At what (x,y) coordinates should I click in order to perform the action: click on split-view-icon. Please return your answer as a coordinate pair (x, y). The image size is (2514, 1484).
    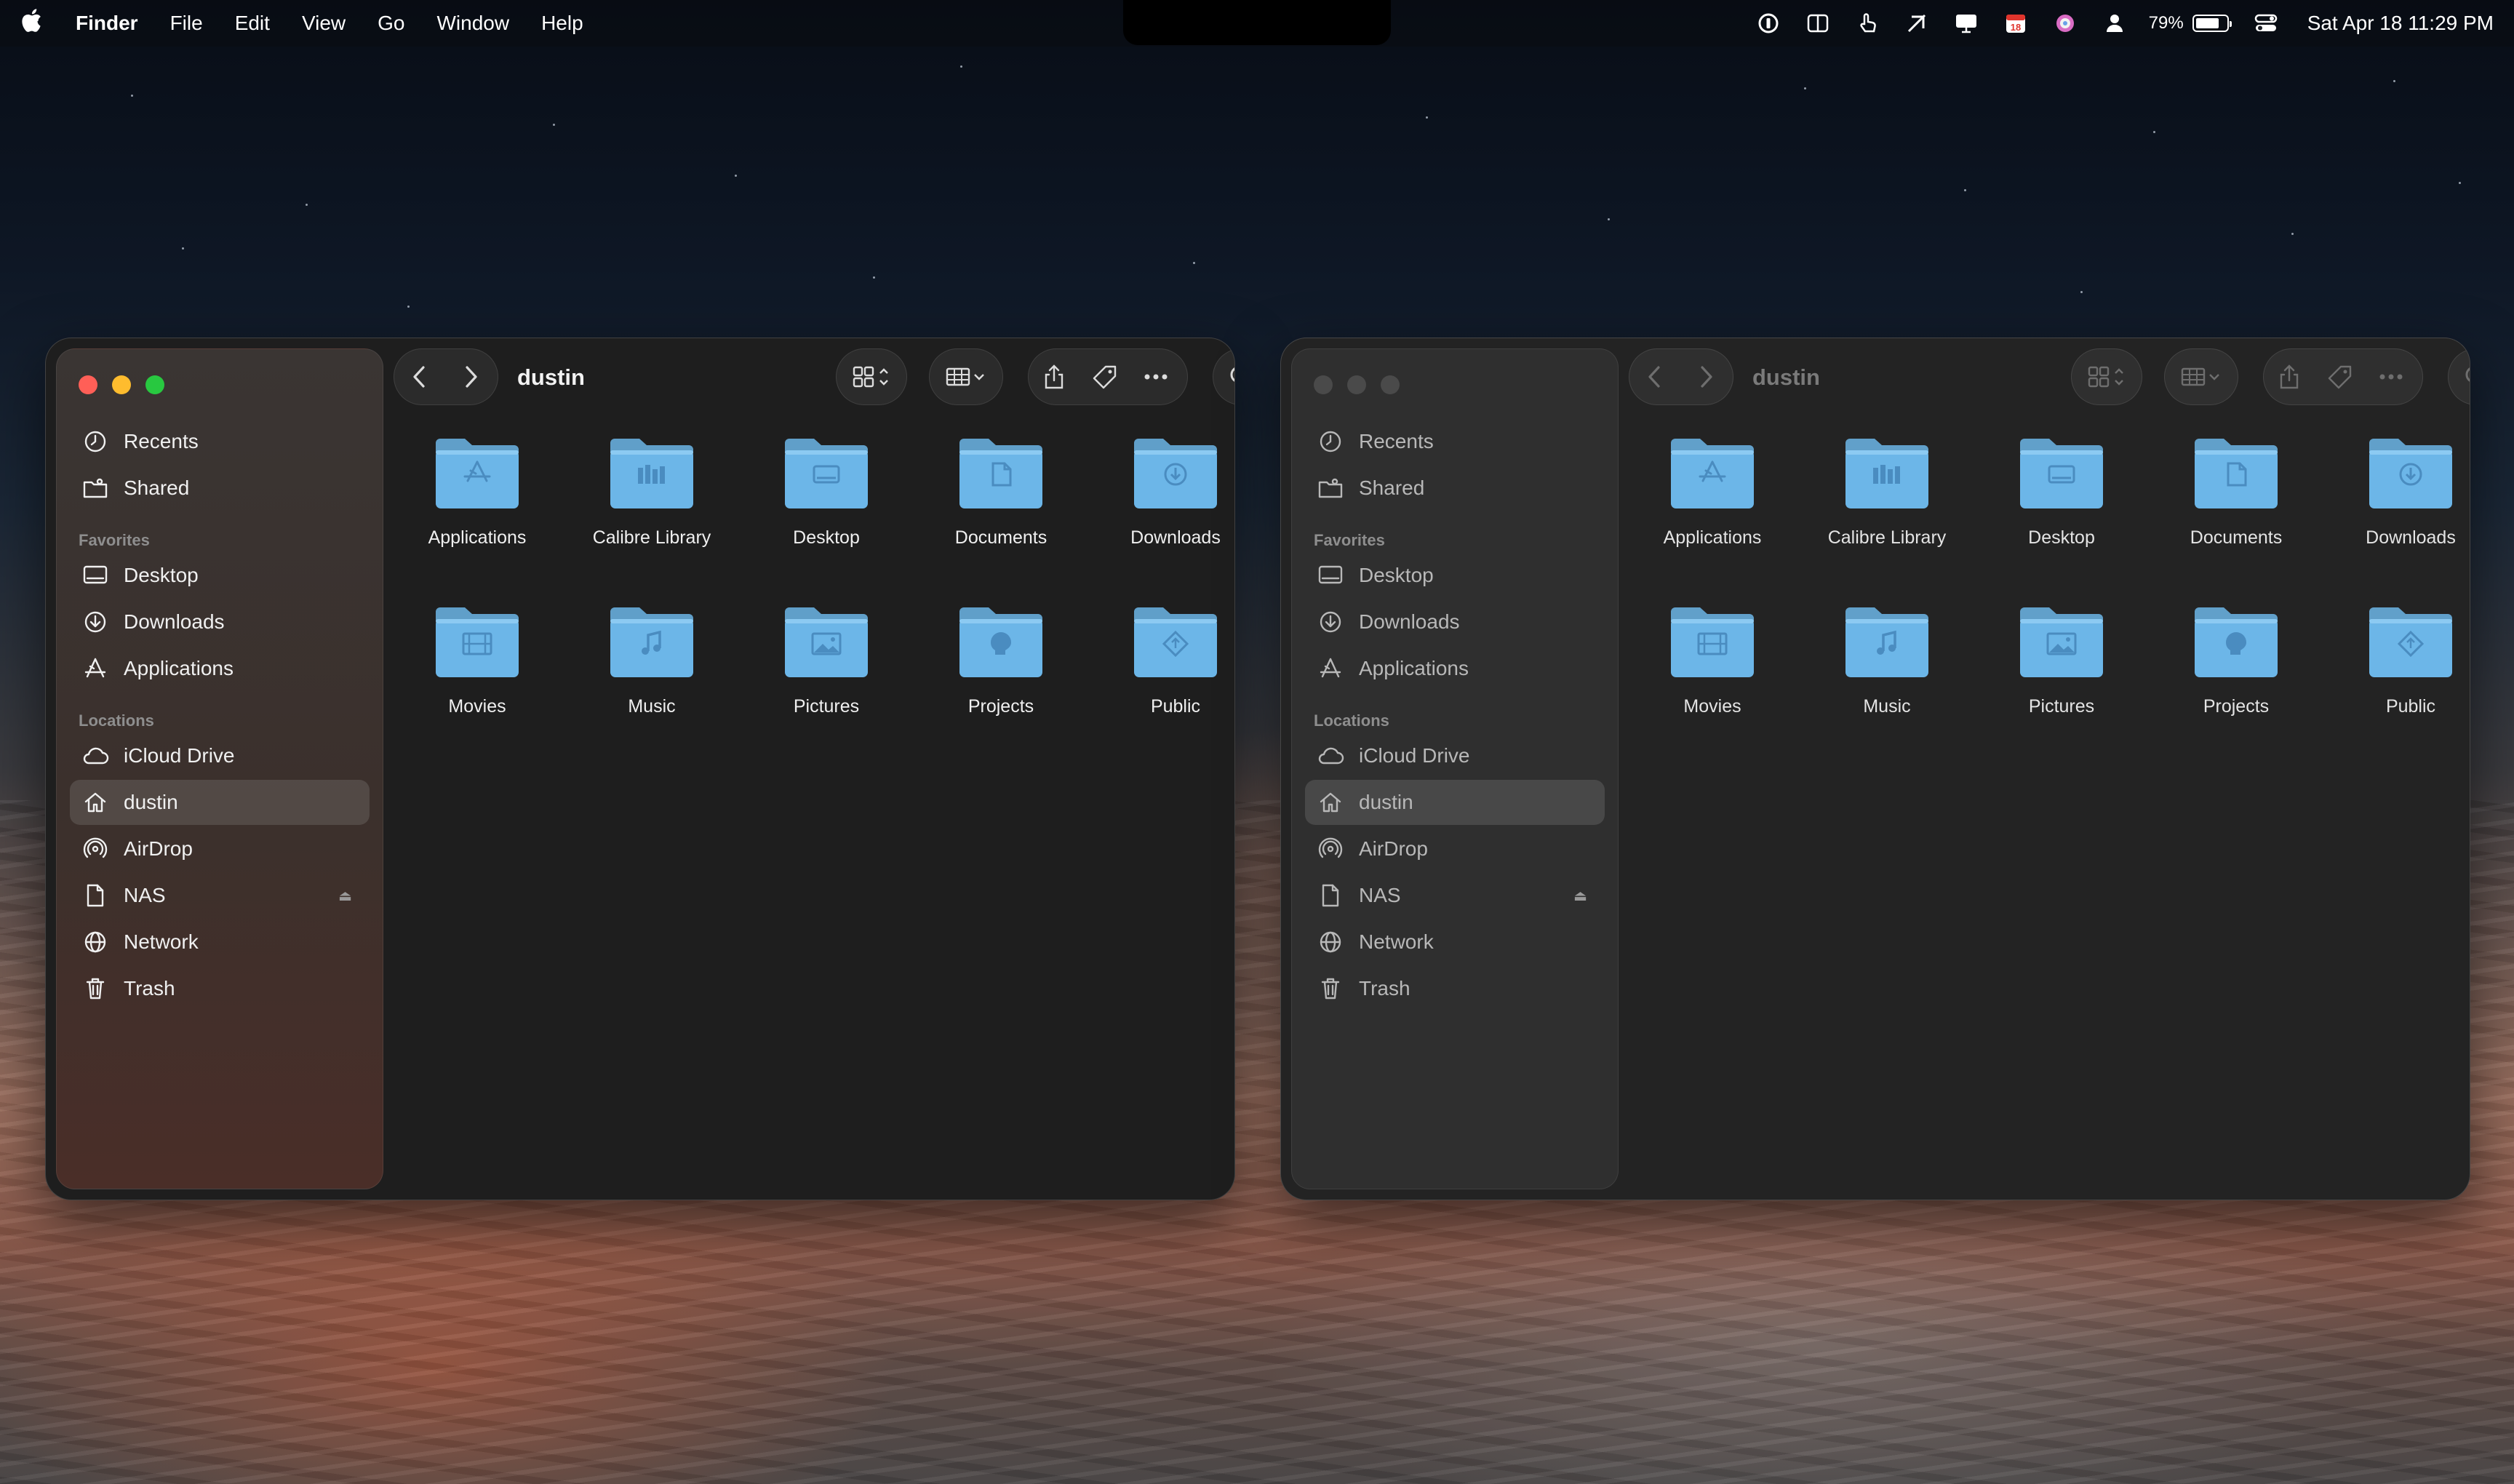
    Looking at the image, I should click on (1817, 23).